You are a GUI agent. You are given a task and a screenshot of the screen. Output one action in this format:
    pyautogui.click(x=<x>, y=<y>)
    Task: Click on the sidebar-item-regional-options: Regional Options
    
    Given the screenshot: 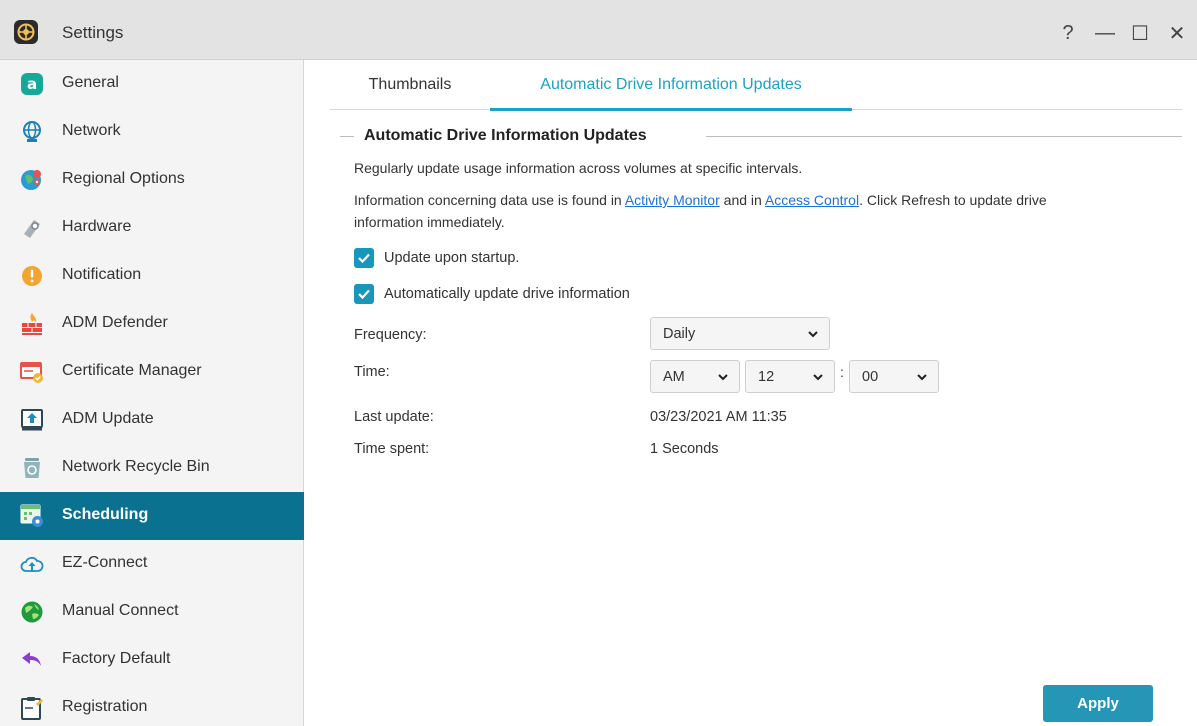 What is the action you would take?
    pyautogui.click(x=152, y=180)
    